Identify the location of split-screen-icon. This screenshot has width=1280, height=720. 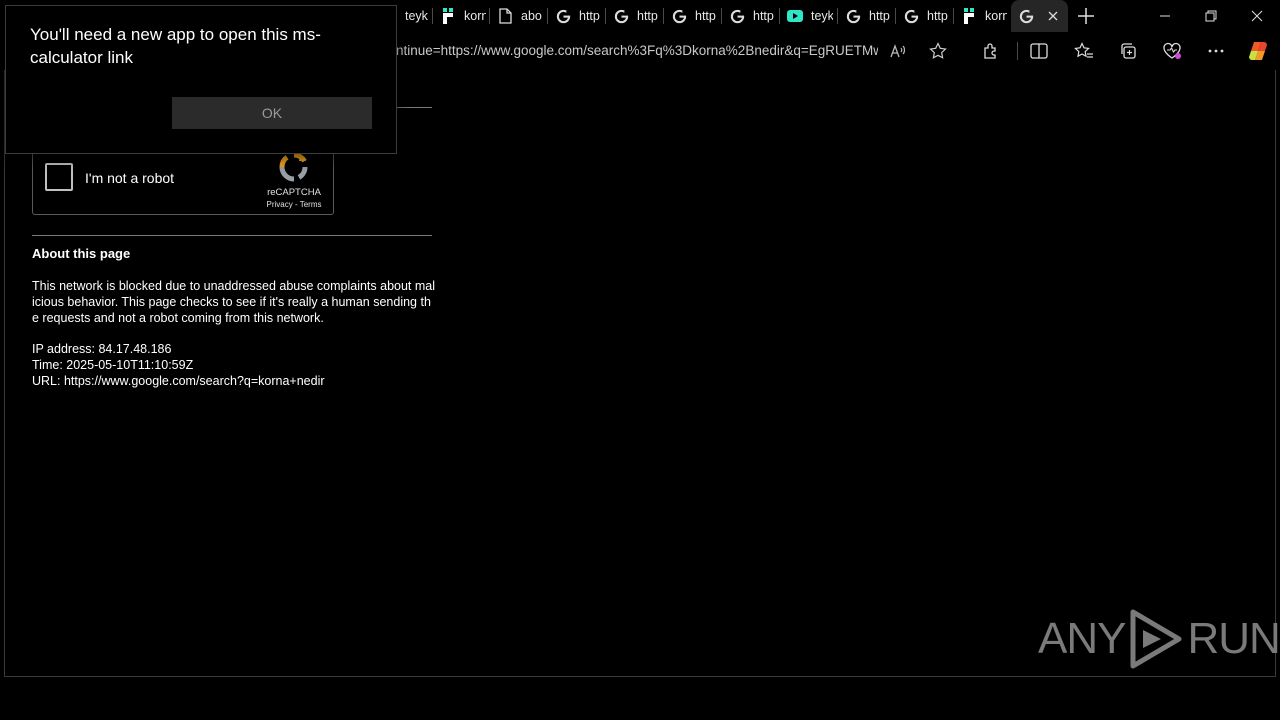
(1039, 51).